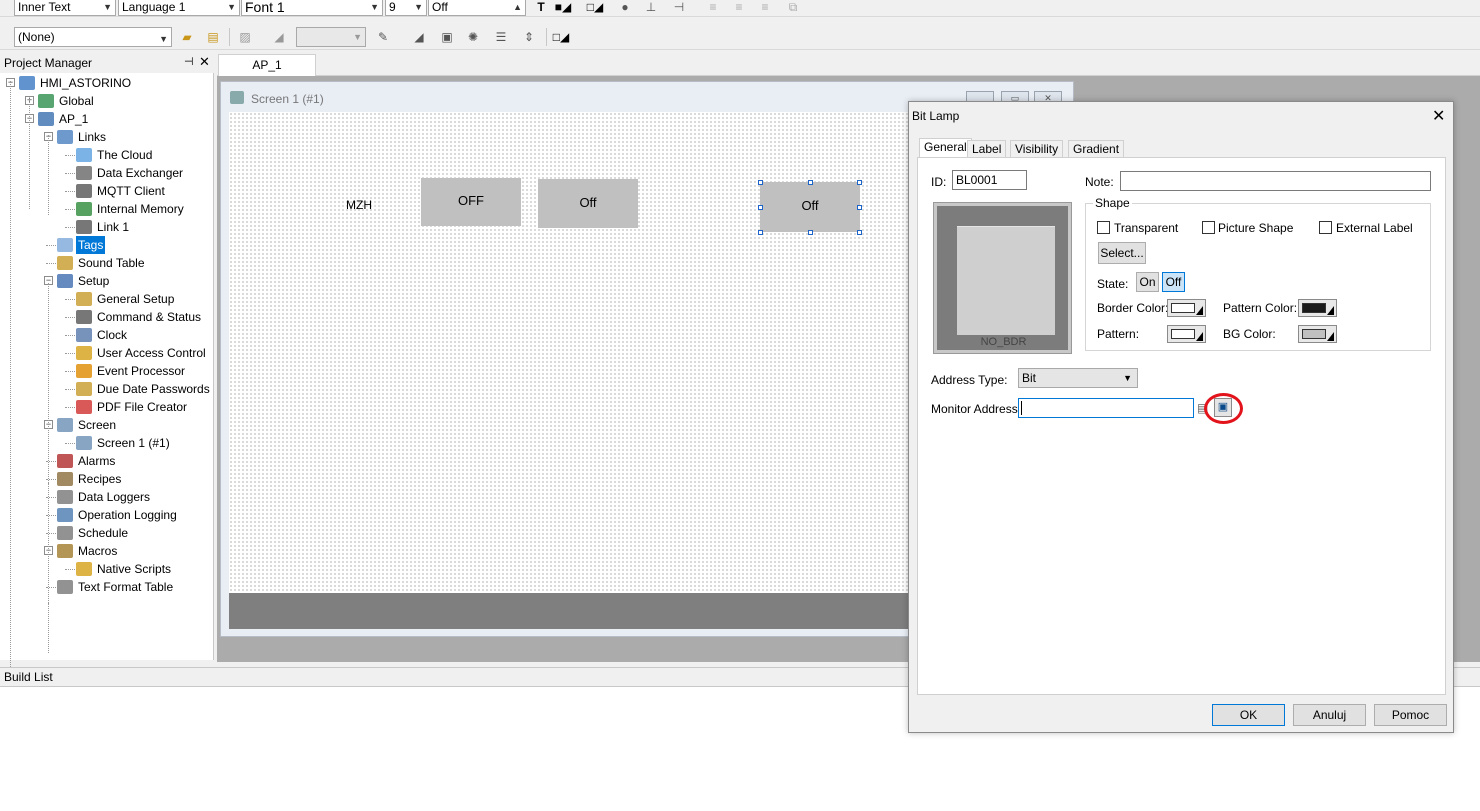 The width and height of the screenshot is (1480, 811). Describe the element at coordinates (84, 209) in the screenshot. I see `memory-icon` at that location.